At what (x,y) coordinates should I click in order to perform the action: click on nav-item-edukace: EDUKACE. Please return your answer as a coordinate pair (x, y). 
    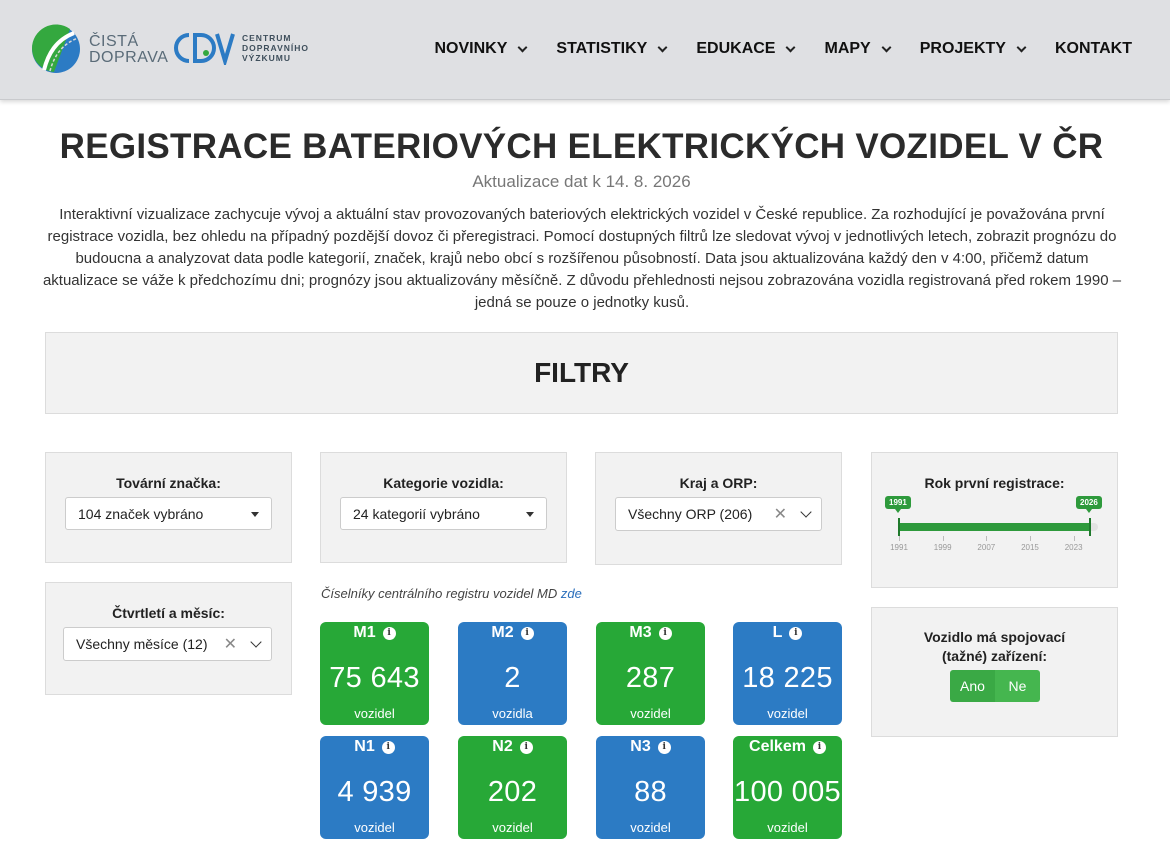
    Looking at the image, I should click on (746, 49).